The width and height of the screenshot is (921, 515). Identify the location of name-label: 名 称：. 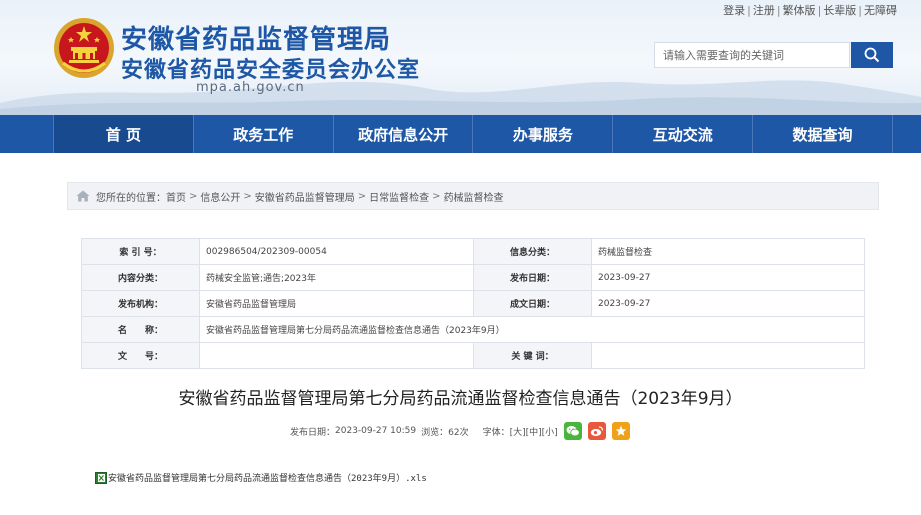
(140, 329).